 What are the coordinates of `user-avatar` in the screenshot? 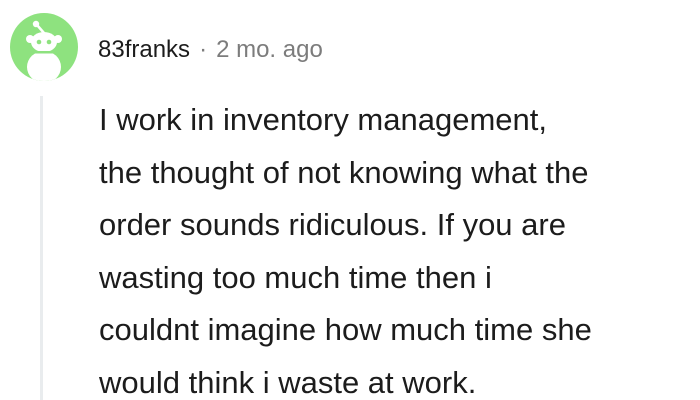 It's located at (44, 47).